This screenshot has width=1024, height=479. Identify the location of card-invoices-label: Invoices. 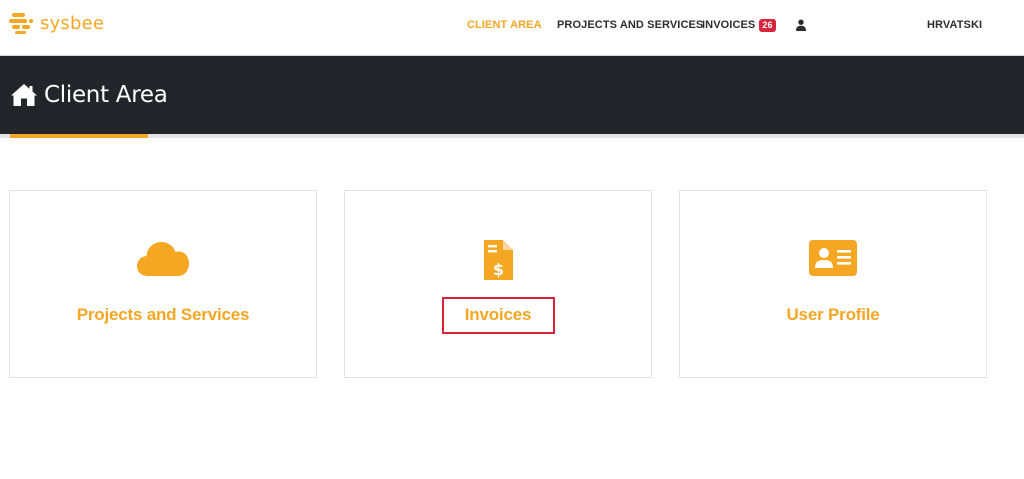
(498, 314).